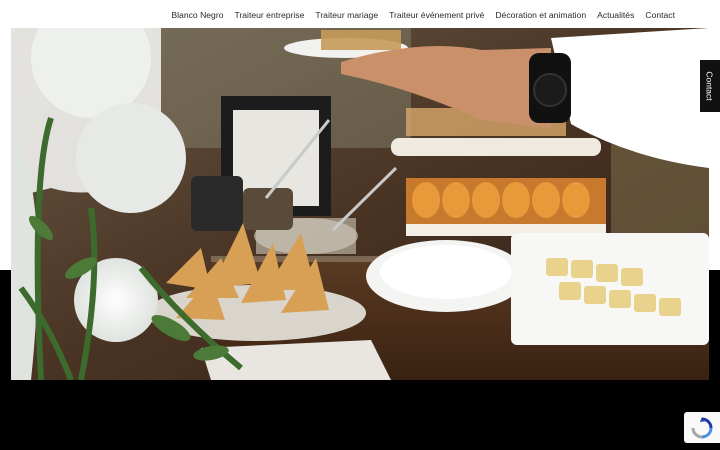 This screenshot has width=720, height=450. What do you see at coordinates (197, 15) in the screenshot?
I see `nav-item-blanco-negro: Blanco Negro` at bounding box center [197, 15].